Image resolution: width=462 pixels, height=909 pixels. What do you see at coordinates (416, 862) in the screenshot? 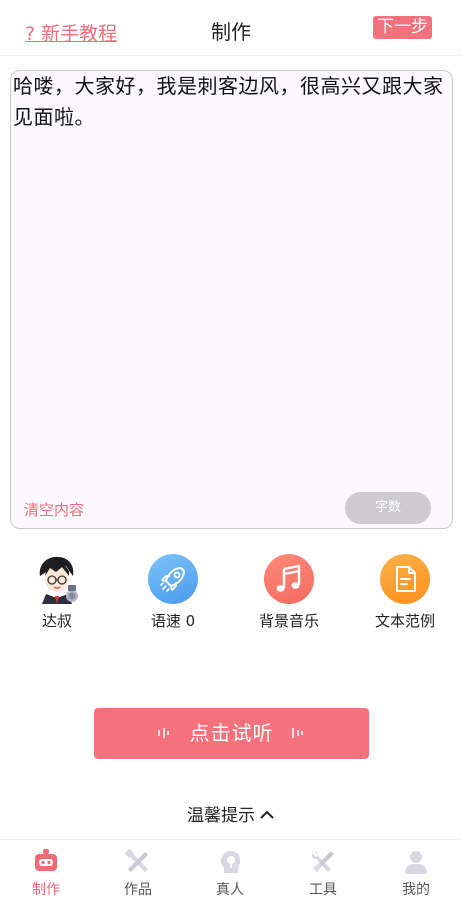
I see `user-icon` at bounding box center [416, 862].